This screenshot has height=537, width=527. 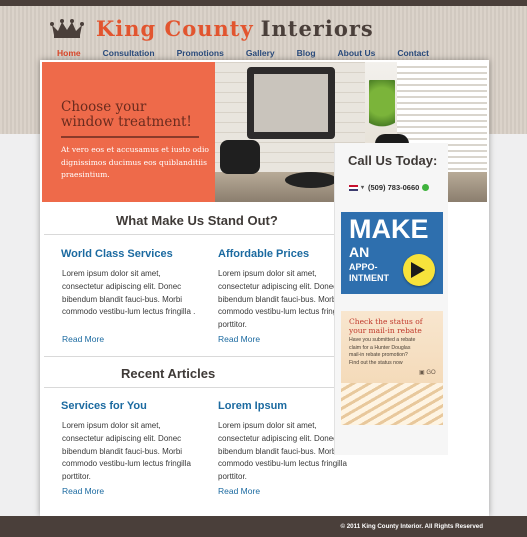 I want to click on lounge-chair, so click(x=240, y=157).